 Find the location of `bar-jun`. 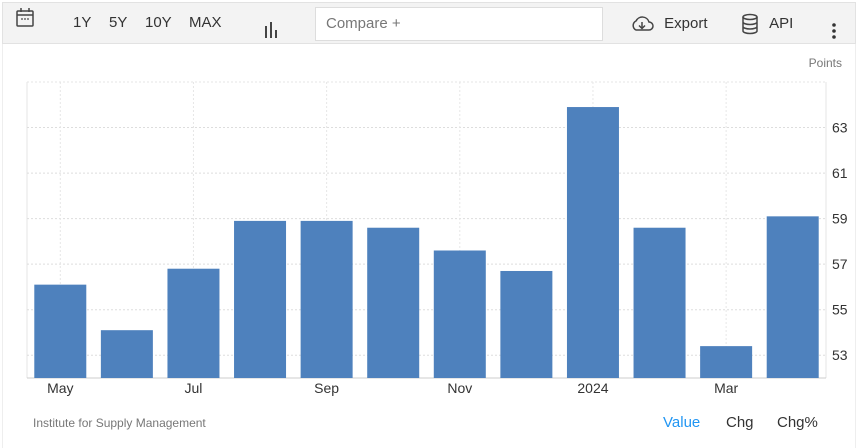

bar-jun is located at coordinates (126, 354).